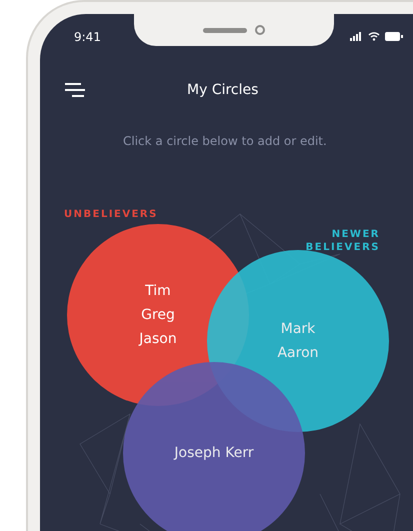  I want to click on screen-title: My Circles, so click(222, 90).